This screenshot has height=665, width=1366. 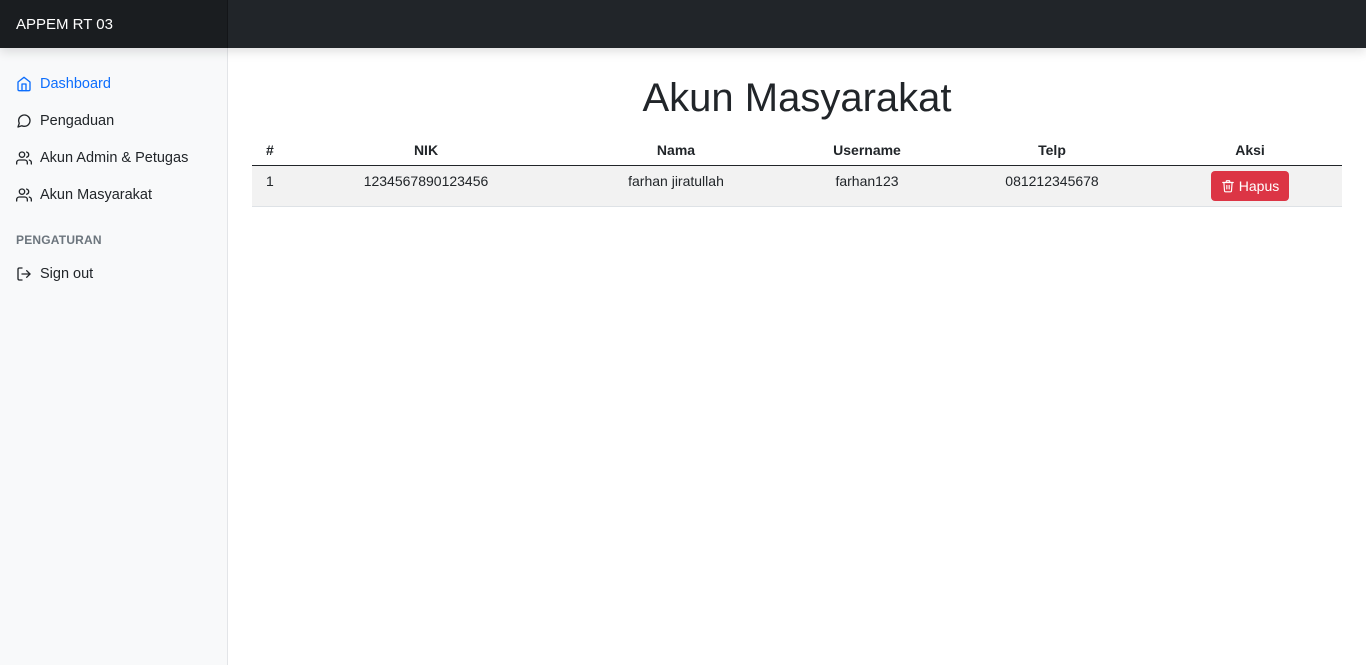 What do you see at coordinates (676, 180) in the screenshot?
I see `cell-nama-text: farhan jiratullah` at bounding box center [676, 180].